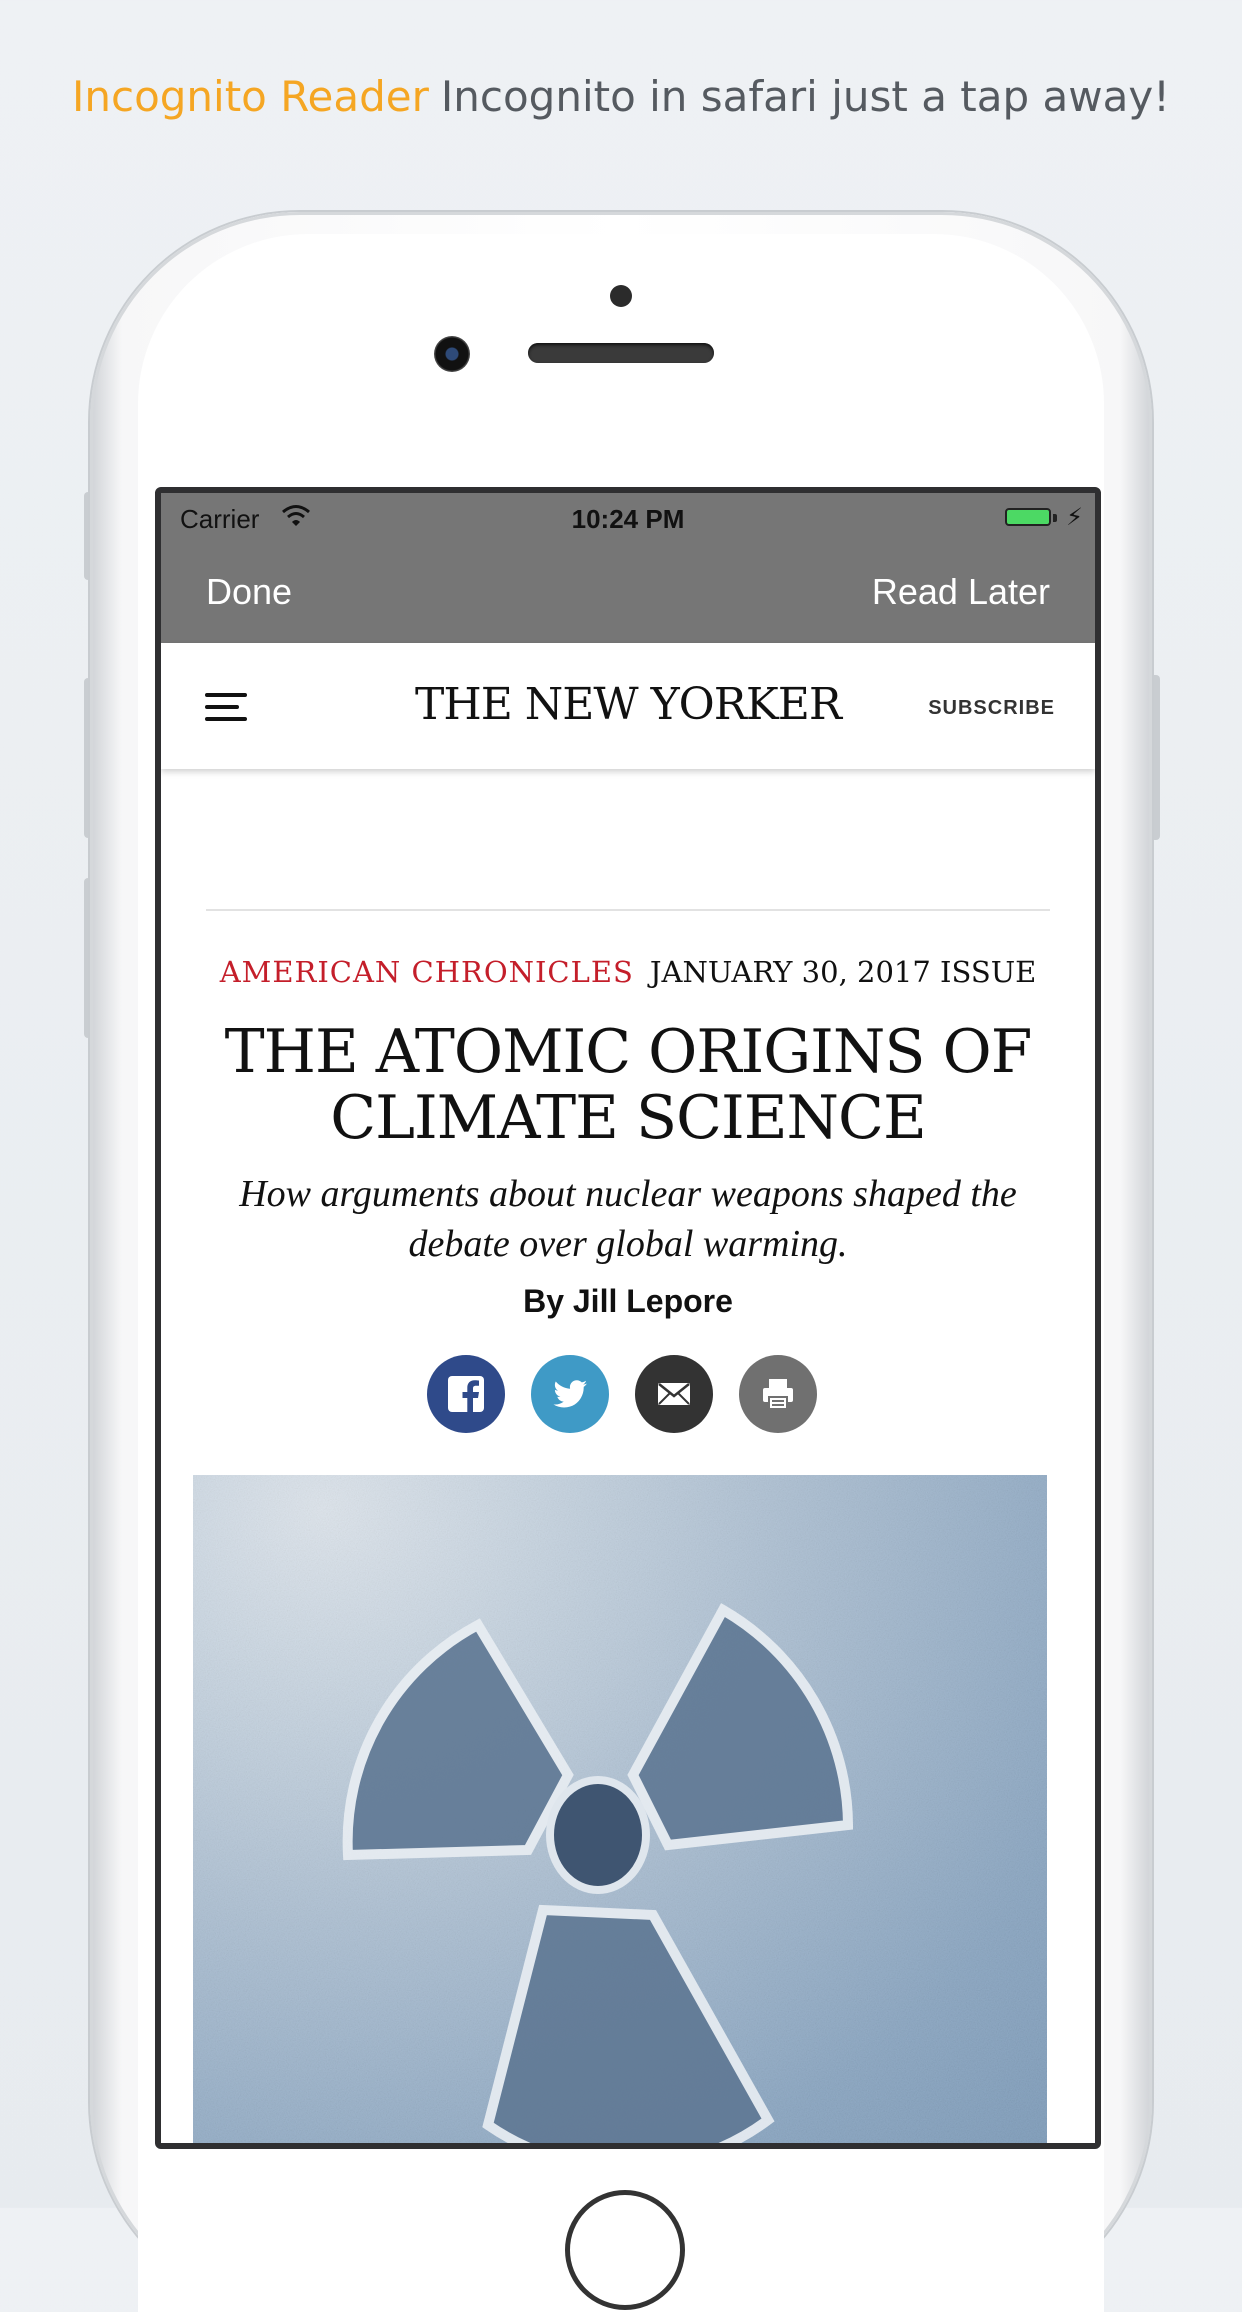 This screenshot has width=1242, height=2312. Describe the element at coordinates (625, 2250) in the screenshot. I see `home-button` at that location.